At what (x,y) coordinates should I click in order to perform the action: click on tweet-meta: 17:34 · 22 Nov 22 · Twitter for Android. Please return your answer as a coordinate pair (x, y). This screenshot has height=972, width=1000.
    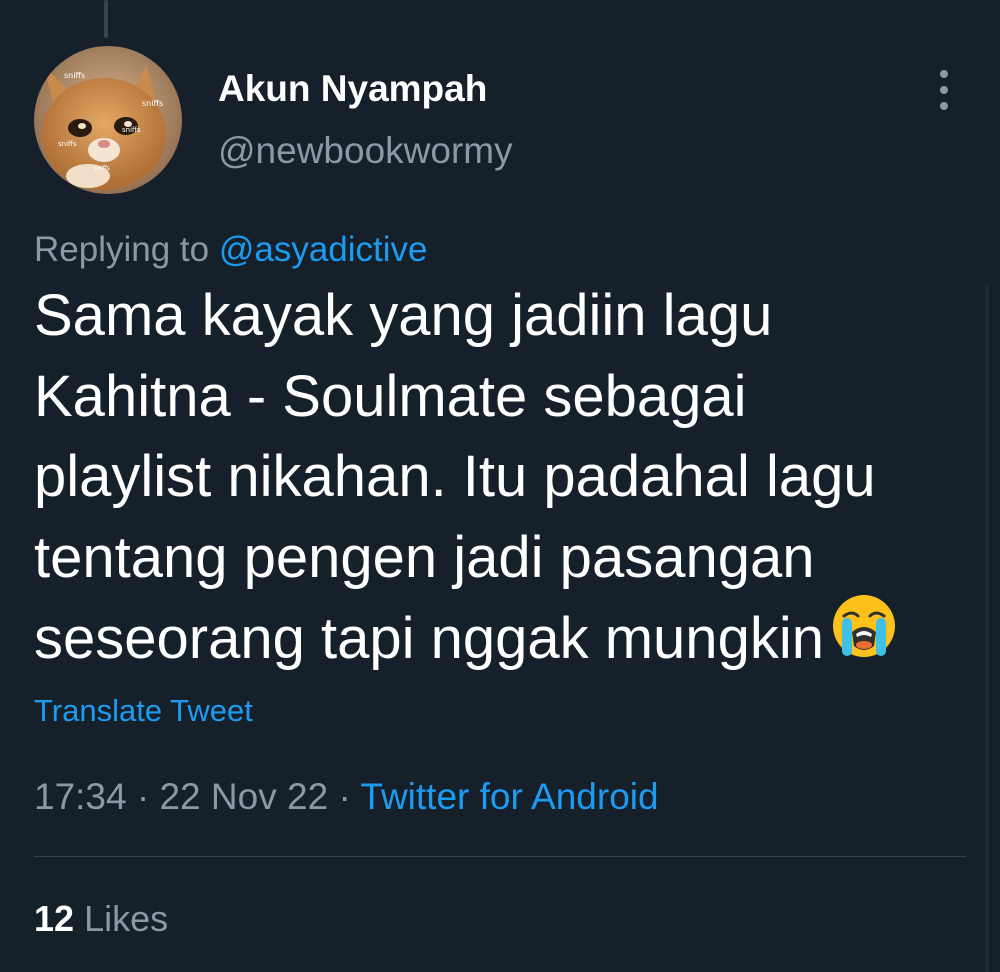
    Looking at the image, I should click on (346, 797).